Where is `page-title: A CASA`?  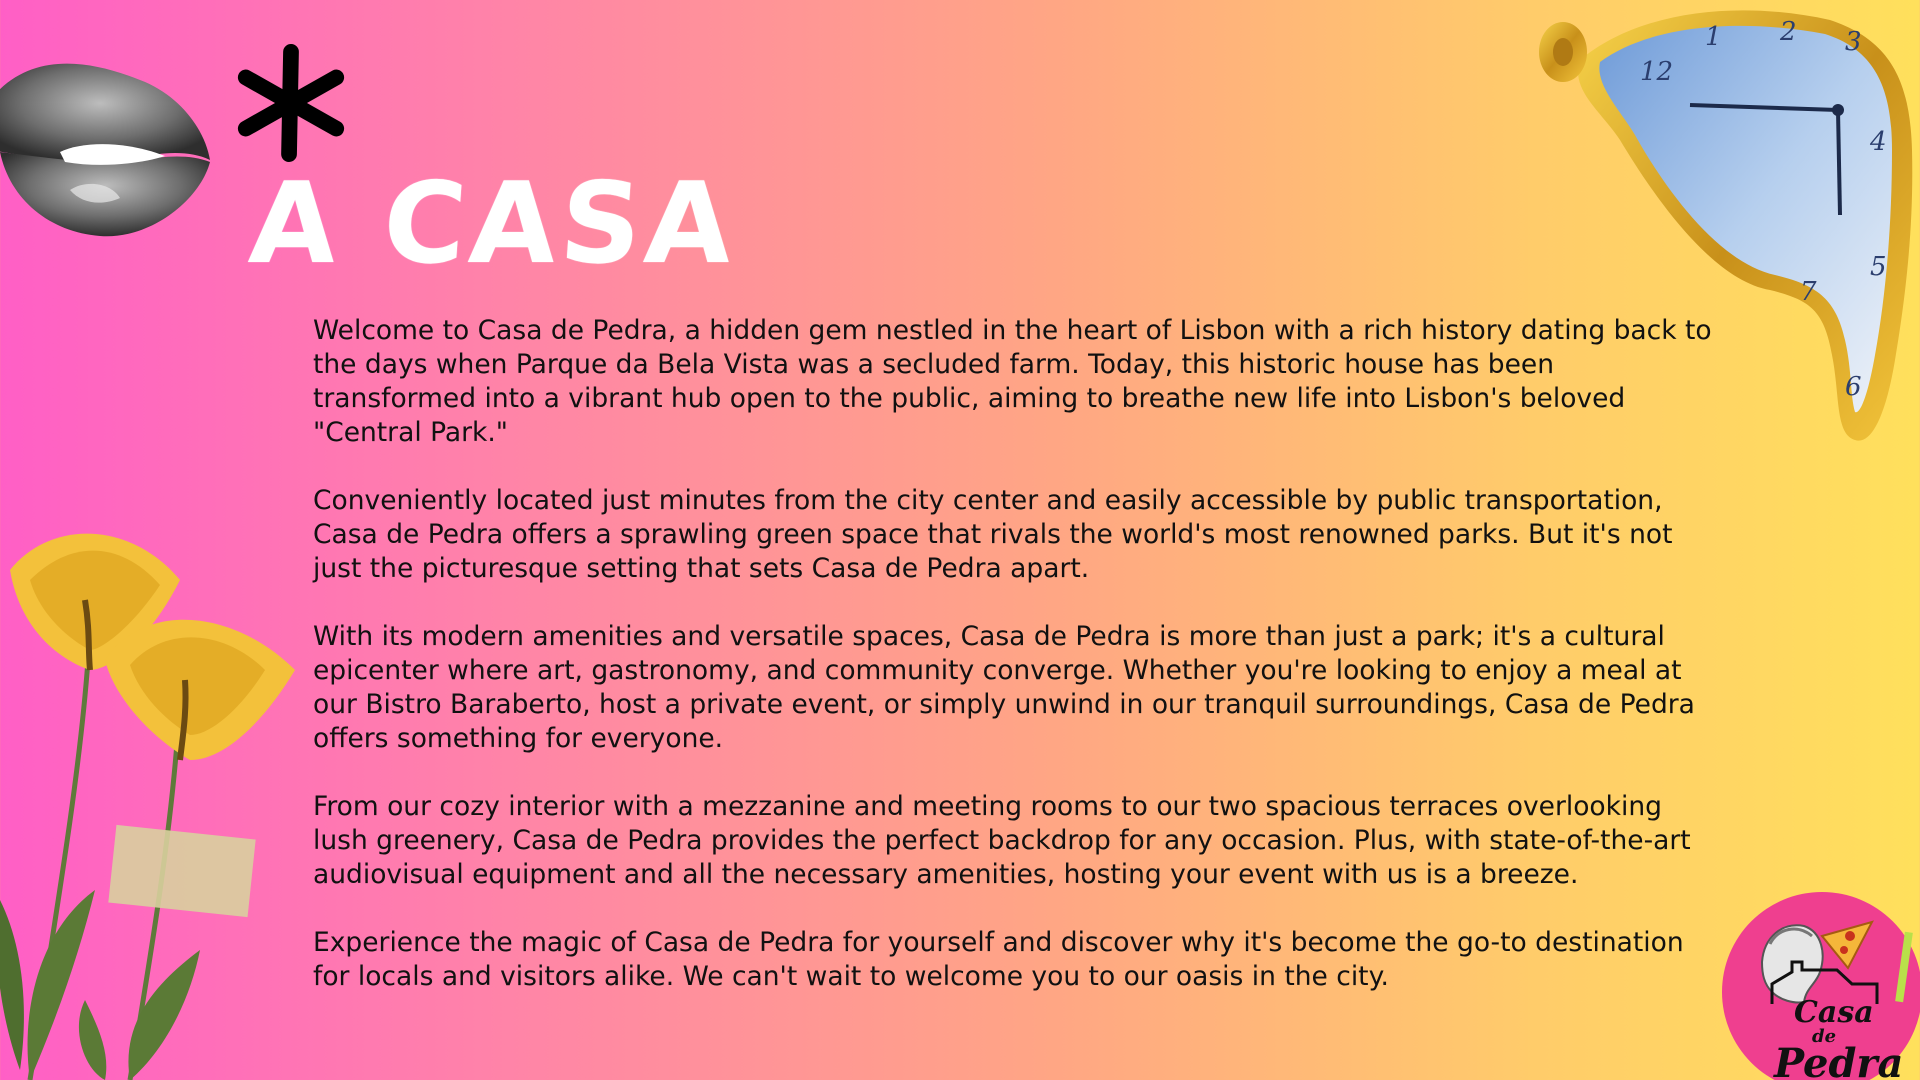 page-title: A CASA is located at coordinates (493, 224).